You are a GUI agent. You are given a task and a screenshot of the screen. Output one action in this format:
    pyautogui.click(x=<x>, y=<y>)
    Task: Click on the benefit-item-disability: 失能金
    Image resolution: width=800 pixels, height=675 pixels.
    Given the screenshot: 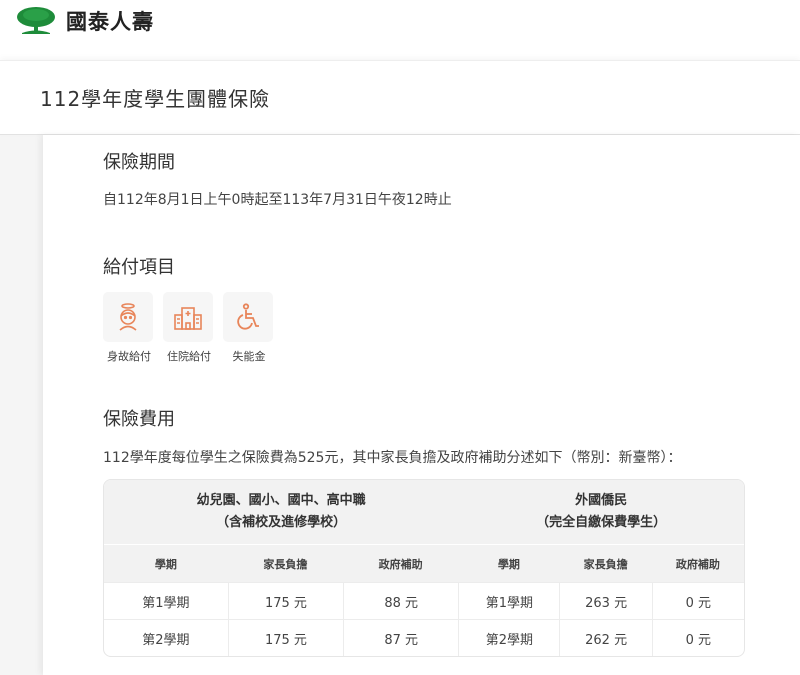 What is the action you would take?
    pyautogui.click(x=249, y=328)
    